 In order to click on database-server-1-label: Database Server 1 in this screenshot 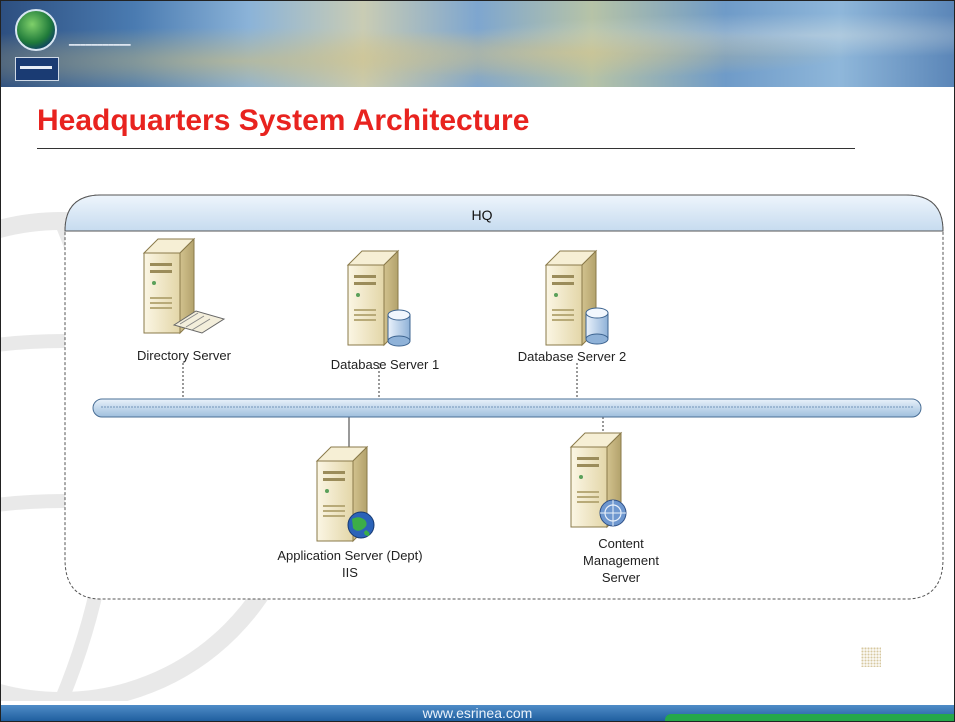, I will do `click(385, 364)`.